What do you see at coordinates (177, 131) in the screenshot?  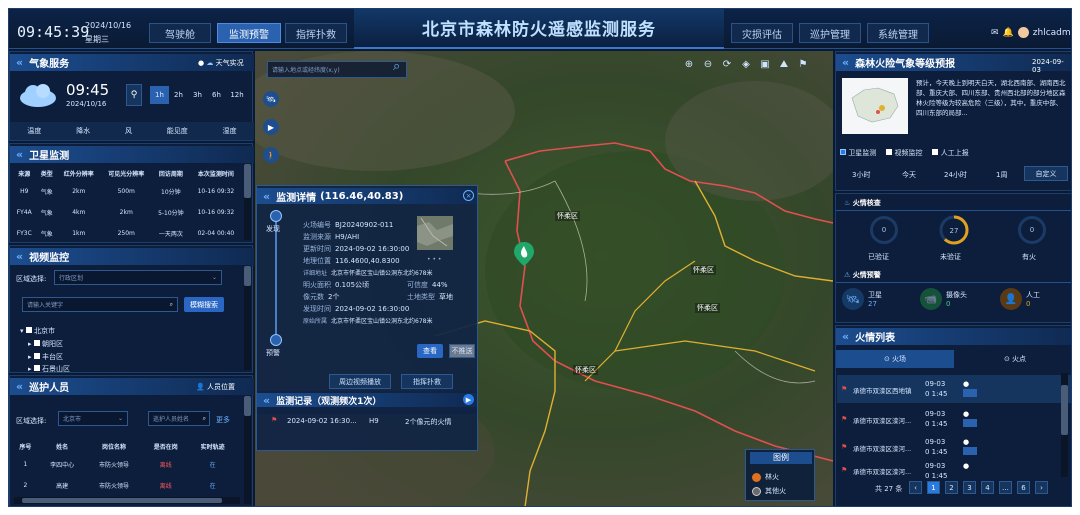 I see `metric-visibility: 能见度` at bounding box center [177, 131].